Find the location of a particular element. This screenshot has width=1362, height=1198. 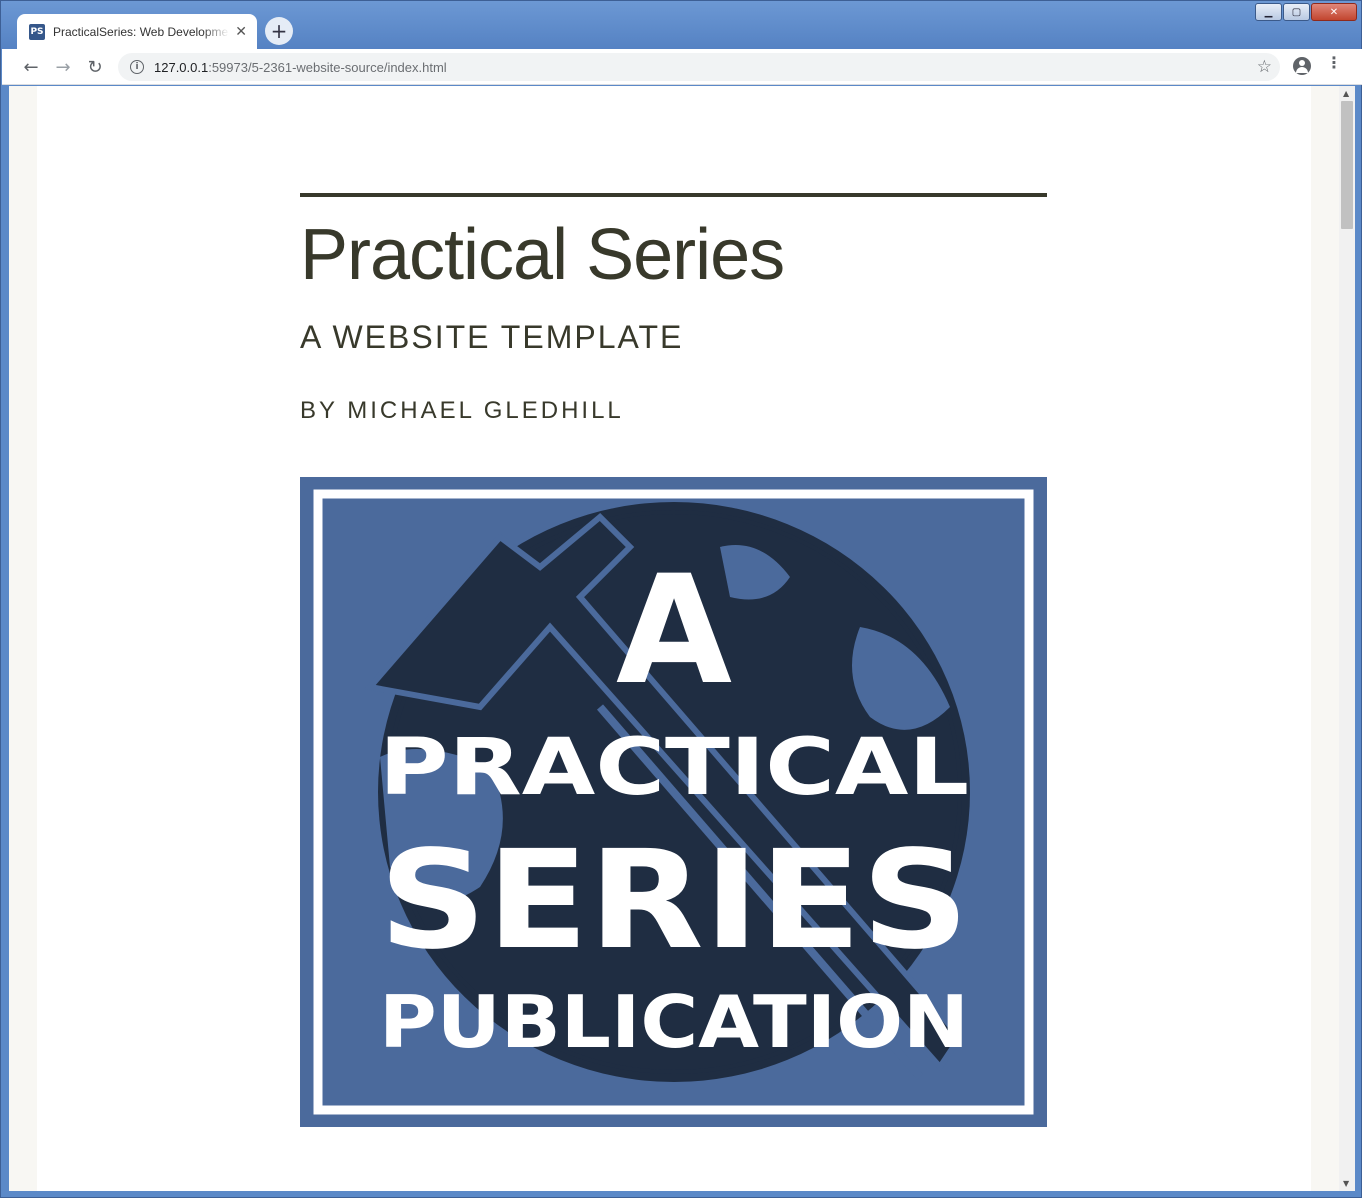

page-subtitle: A WEBSITE TEMPLATE is located at coordinates (492, 337).